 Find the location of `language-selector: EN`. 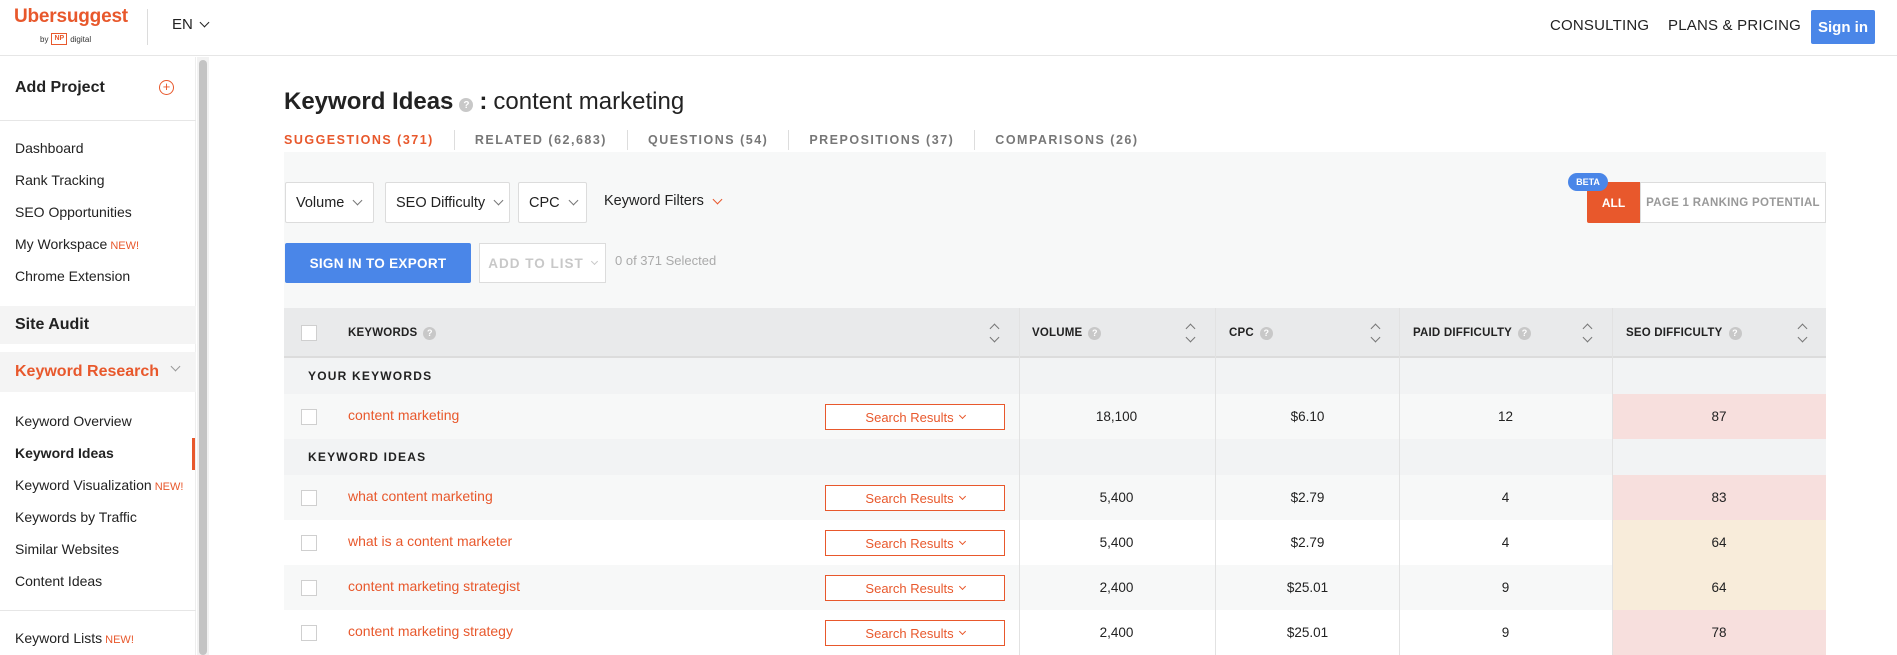

language-selector: EN is located at coordinates (191, 24).